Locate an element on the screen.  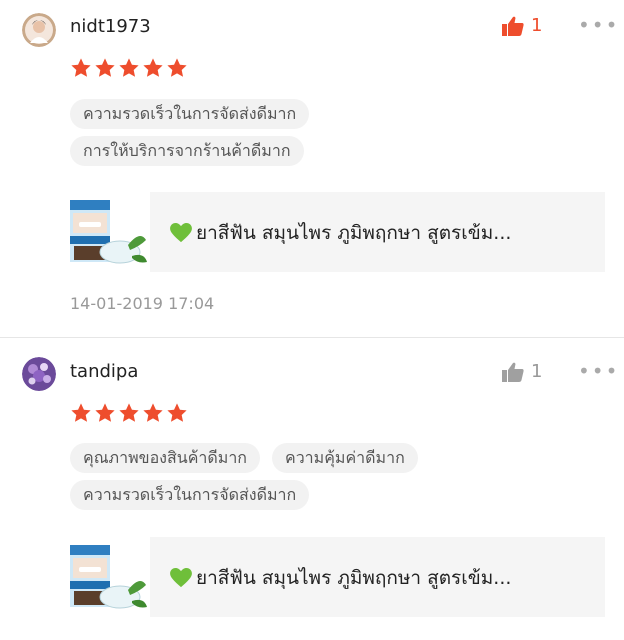
username: nidt1973 is located at coordinates (110, 26).